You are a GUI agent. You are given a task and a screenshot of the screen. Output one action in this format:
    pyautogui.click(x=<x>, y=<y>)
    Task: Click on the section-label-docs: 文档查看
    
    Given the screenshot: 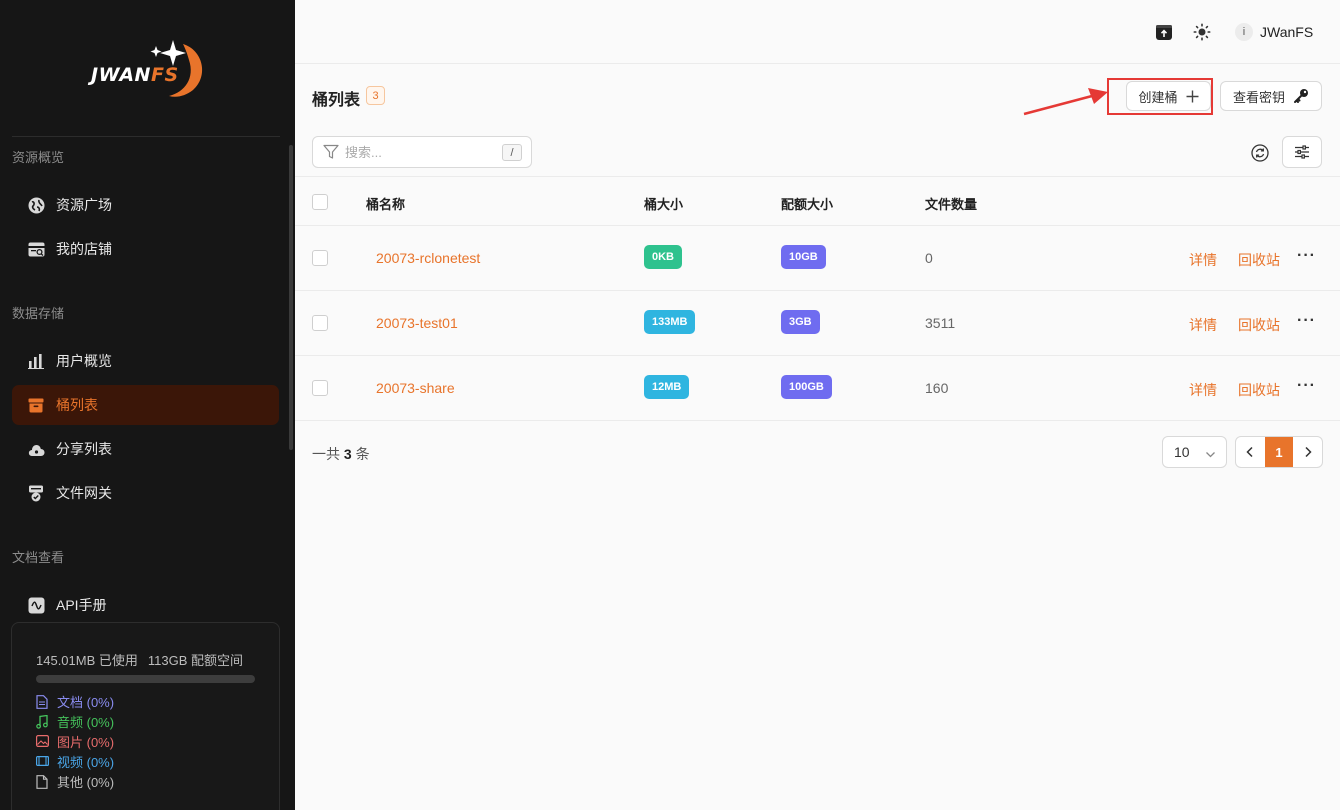 What is the action you would take?
    pyautogui.click(x=38, y=557)
    